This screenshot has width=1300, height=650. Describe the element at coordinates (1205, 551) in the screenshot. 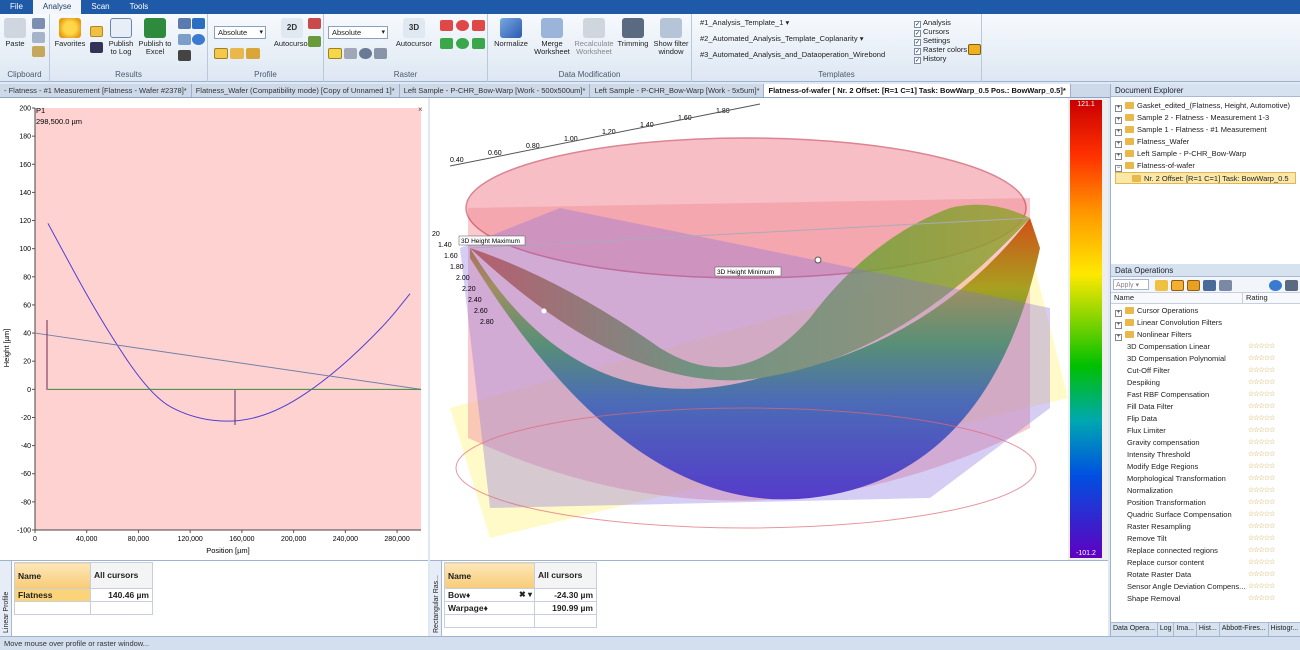

I see `ops-item: Replace connected regions ☆☆☆☆☆` at that location.